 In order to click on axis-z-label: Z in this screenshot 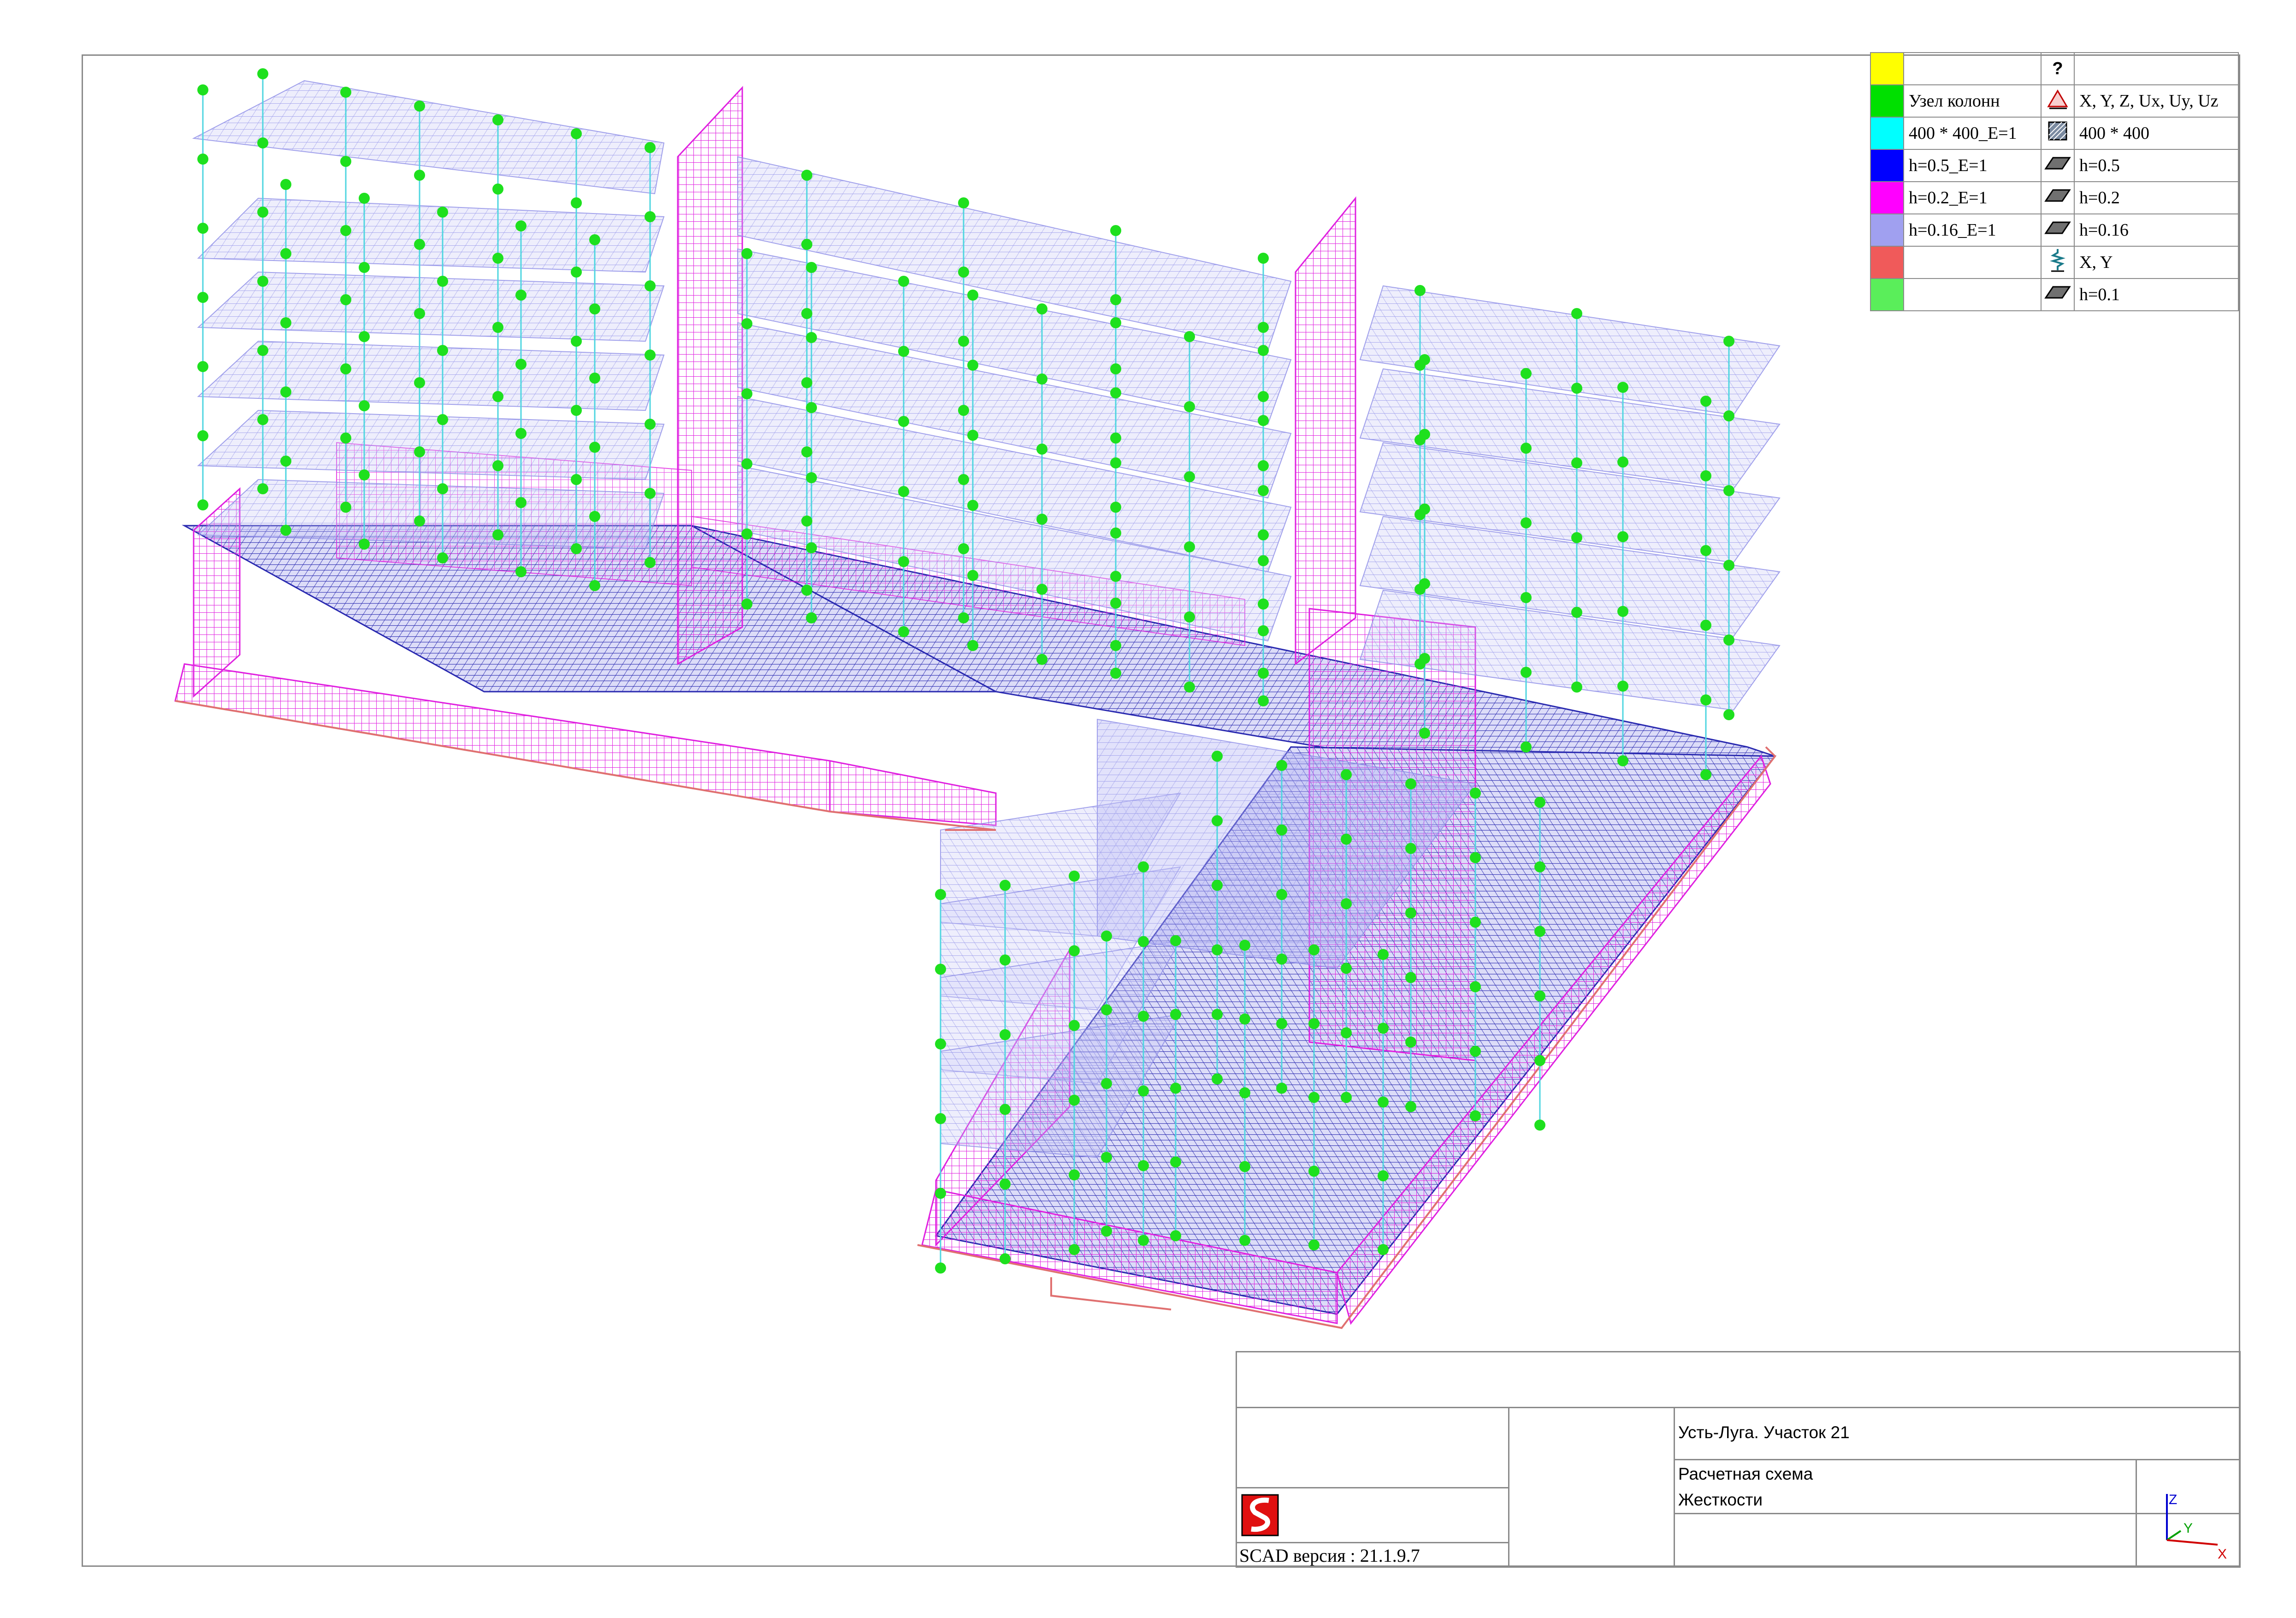, I will do `click(2173, 1499)`.